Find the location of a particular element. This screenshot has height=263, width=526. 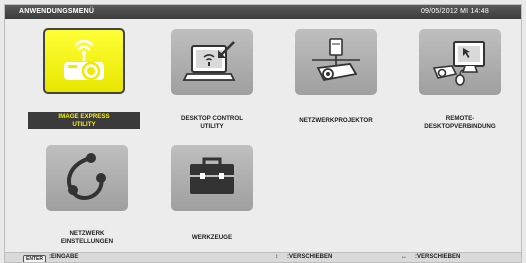

toolbox-icon is located at coordinates (212, 175).